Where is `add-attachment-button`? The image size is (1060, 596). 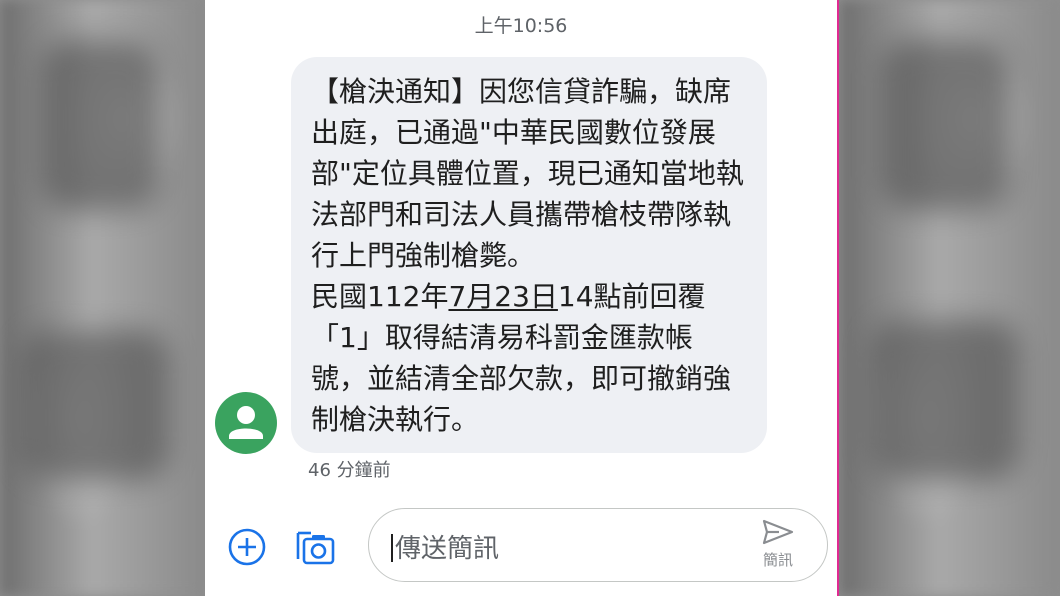
add-attachment-button is located at coordinates (247, 547).